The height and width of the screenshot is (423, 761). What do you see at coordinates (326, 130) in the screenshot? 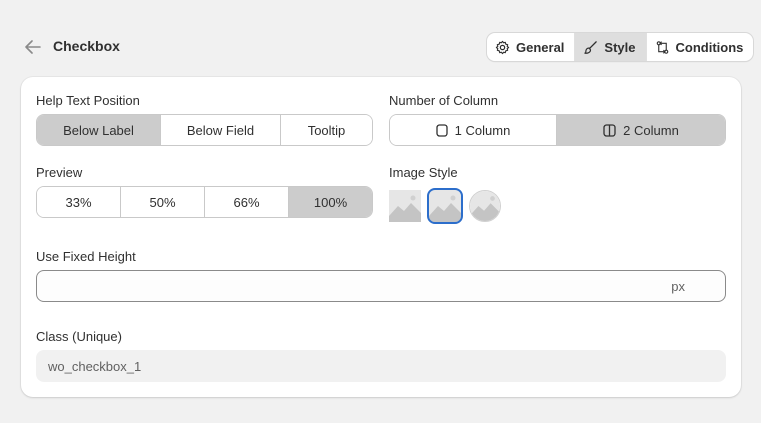
I see `help-text-option-tooltip: Tooltip` at bounding box center [326, 130].